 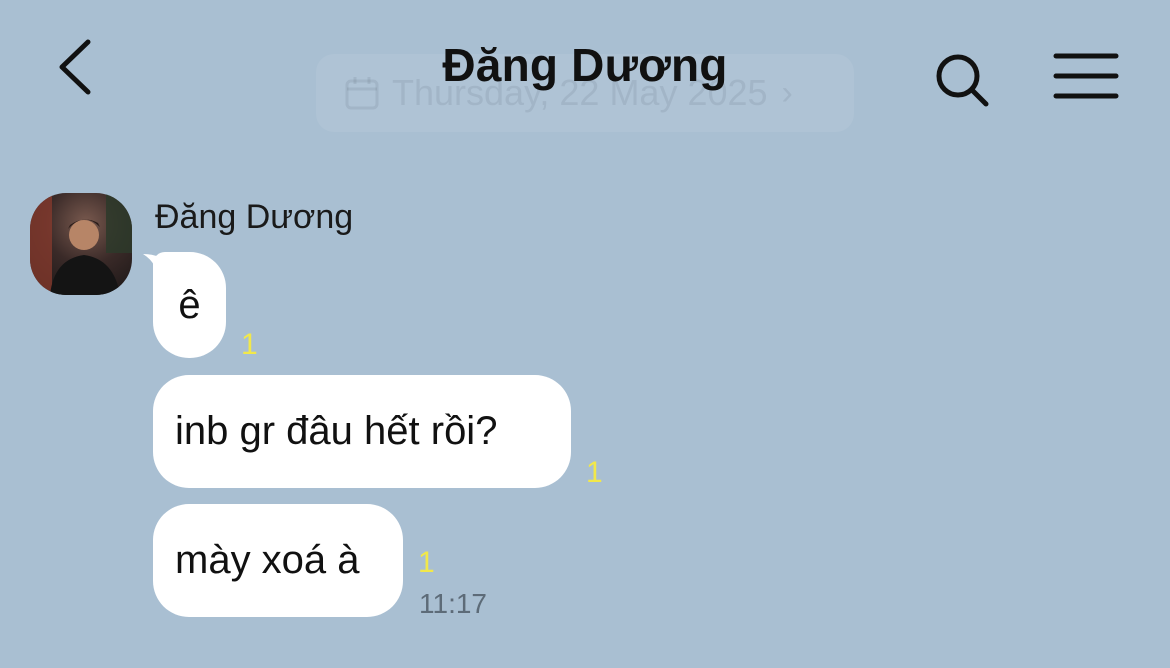 I want to click on message-timestamp: 11:17, so click(x=453, y=603).